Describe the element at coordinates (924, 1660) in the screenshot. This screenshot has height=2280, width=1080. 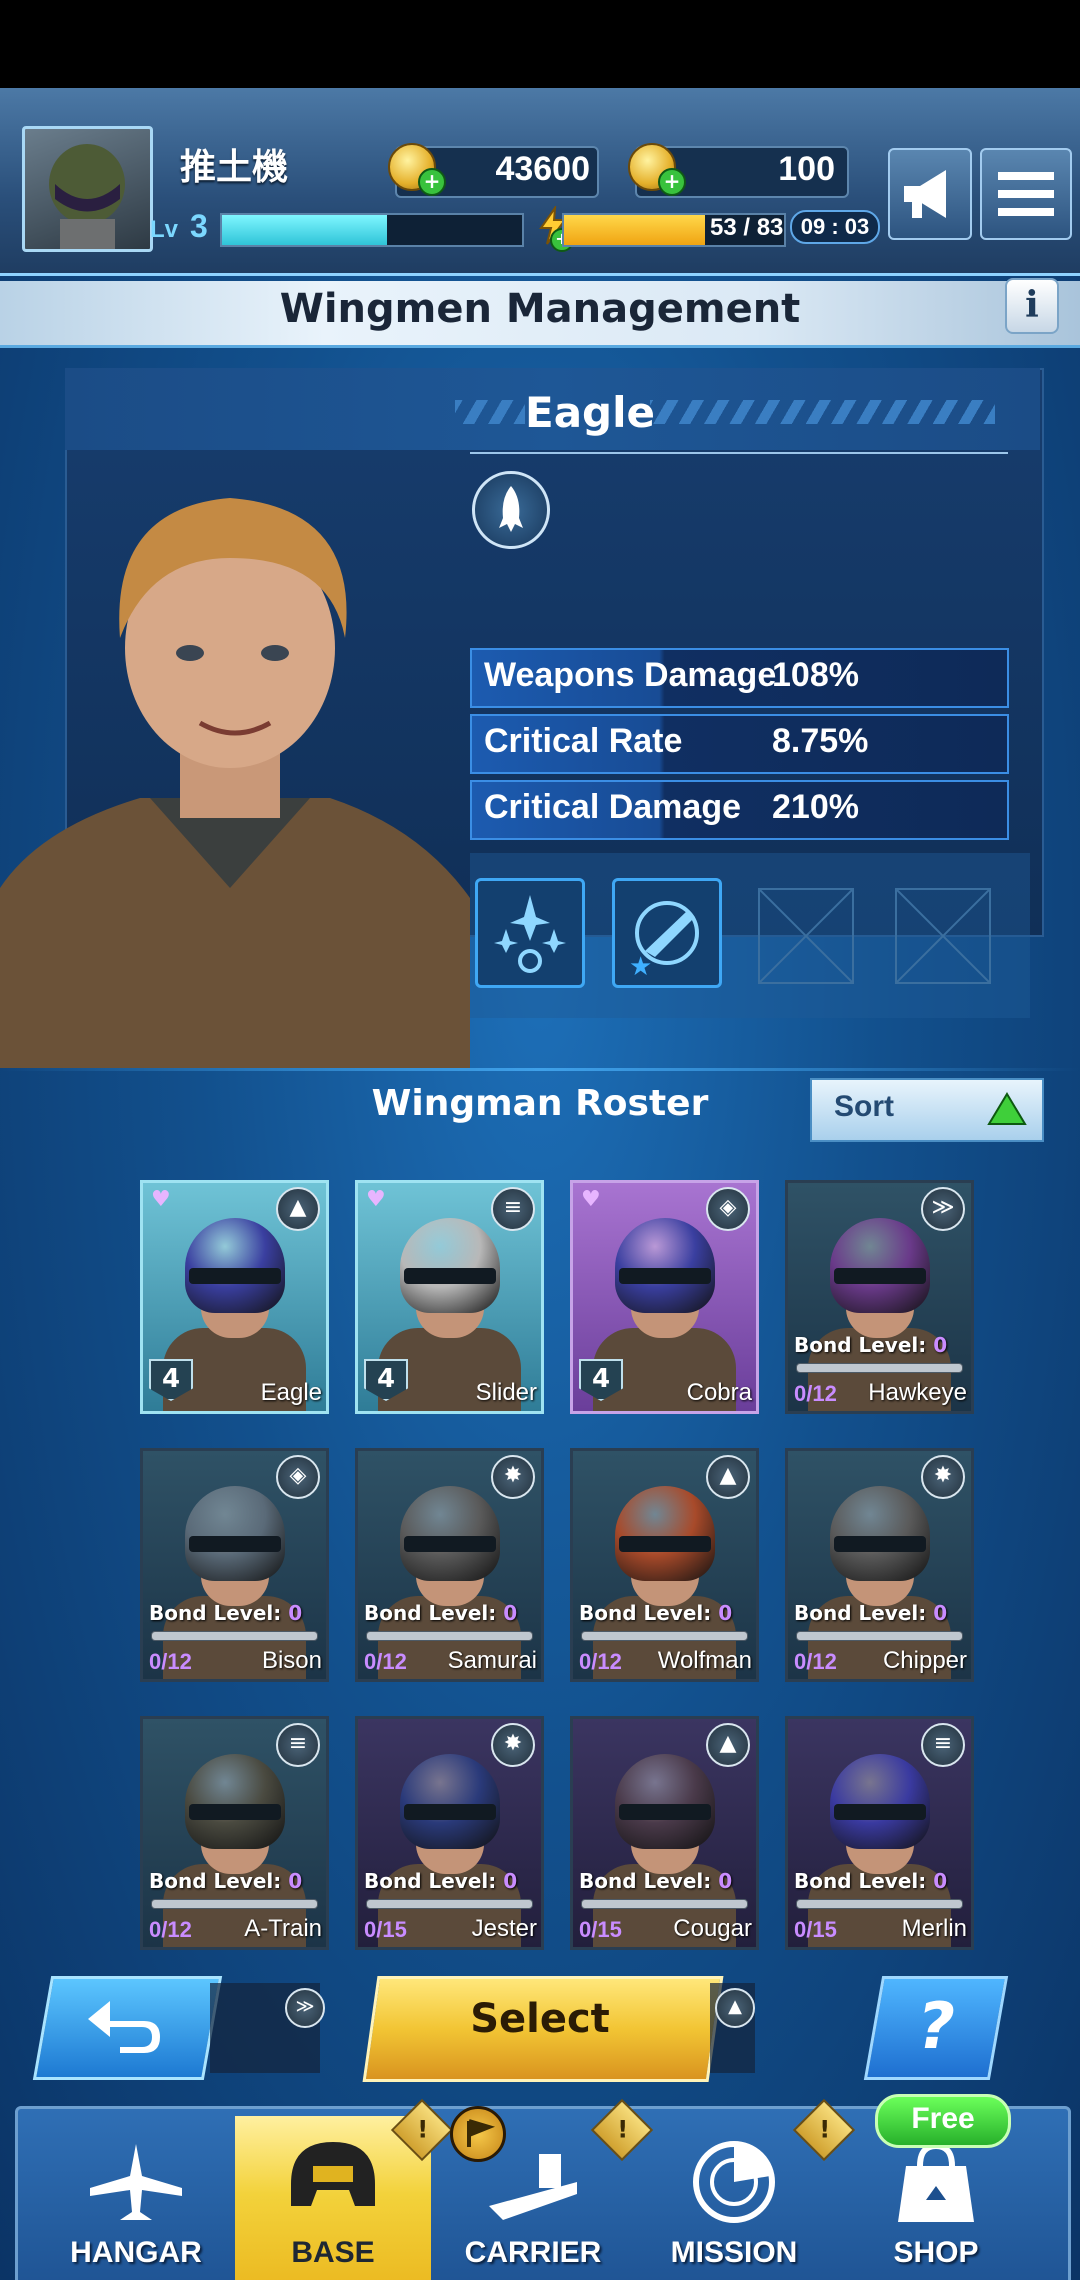
I see `card-name: Chipper` at that location.